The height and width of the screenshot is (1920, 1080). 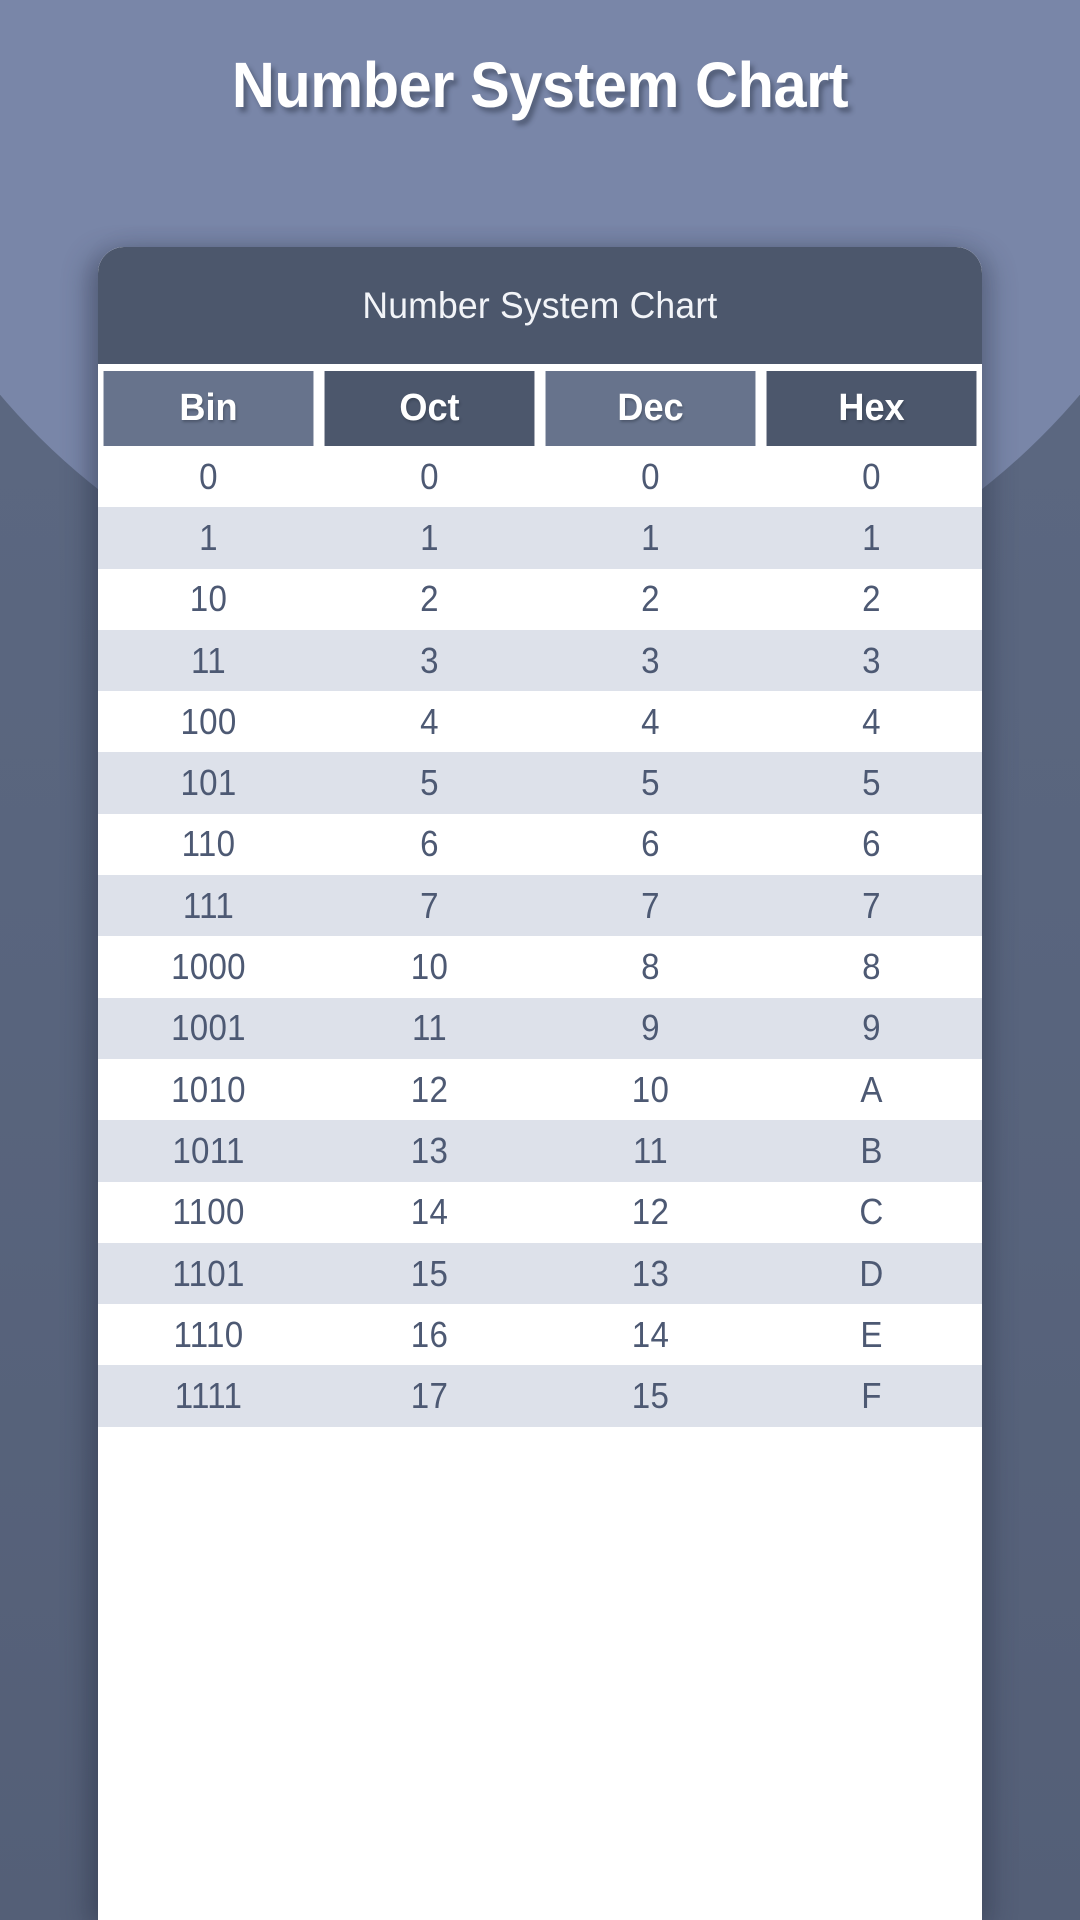 I want to click on cell-dec: 2, so click(x=650, y=599).